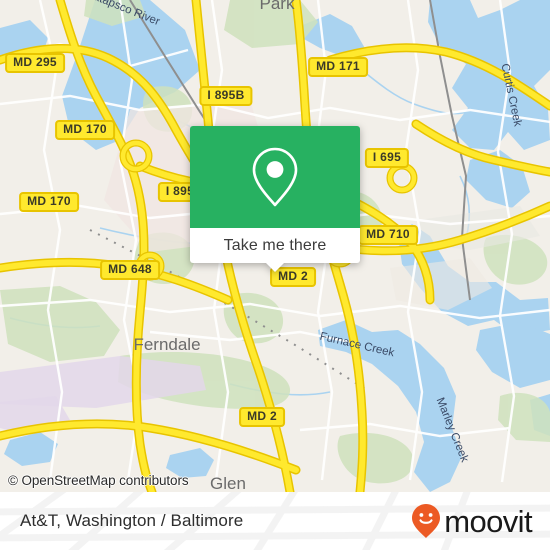 This screenshot has width=550, height=550. I want to click on map-pin-icon, so click(275, 177).